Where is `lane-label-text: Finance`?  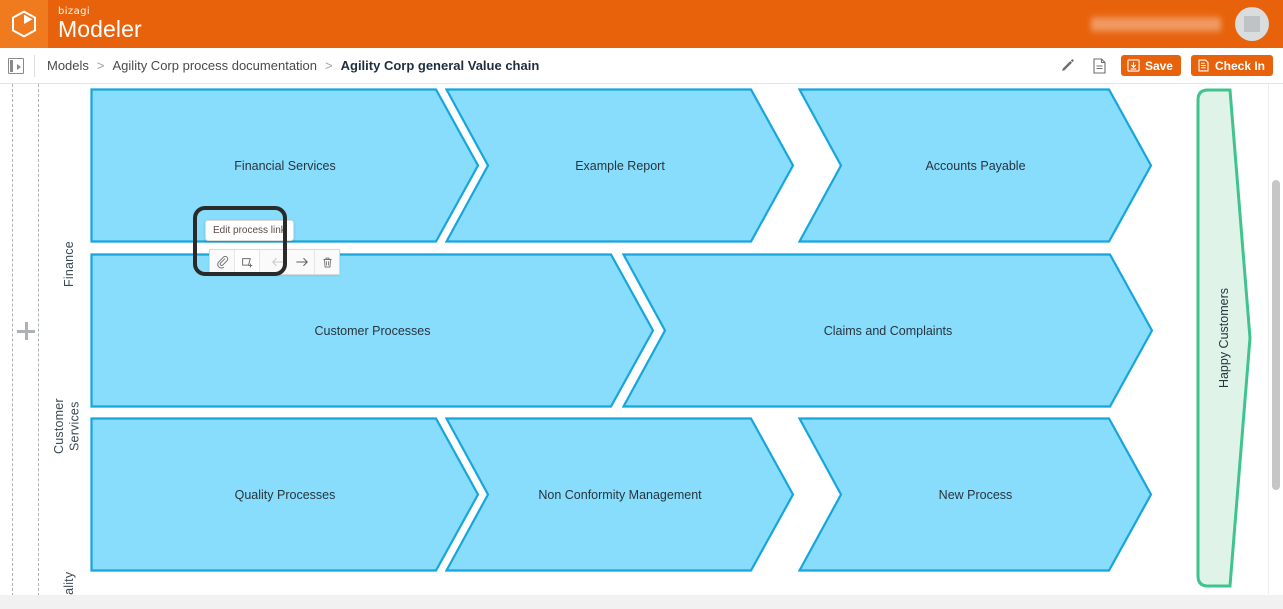 lane-label-text: Finance is located at coordinates (69, 264).